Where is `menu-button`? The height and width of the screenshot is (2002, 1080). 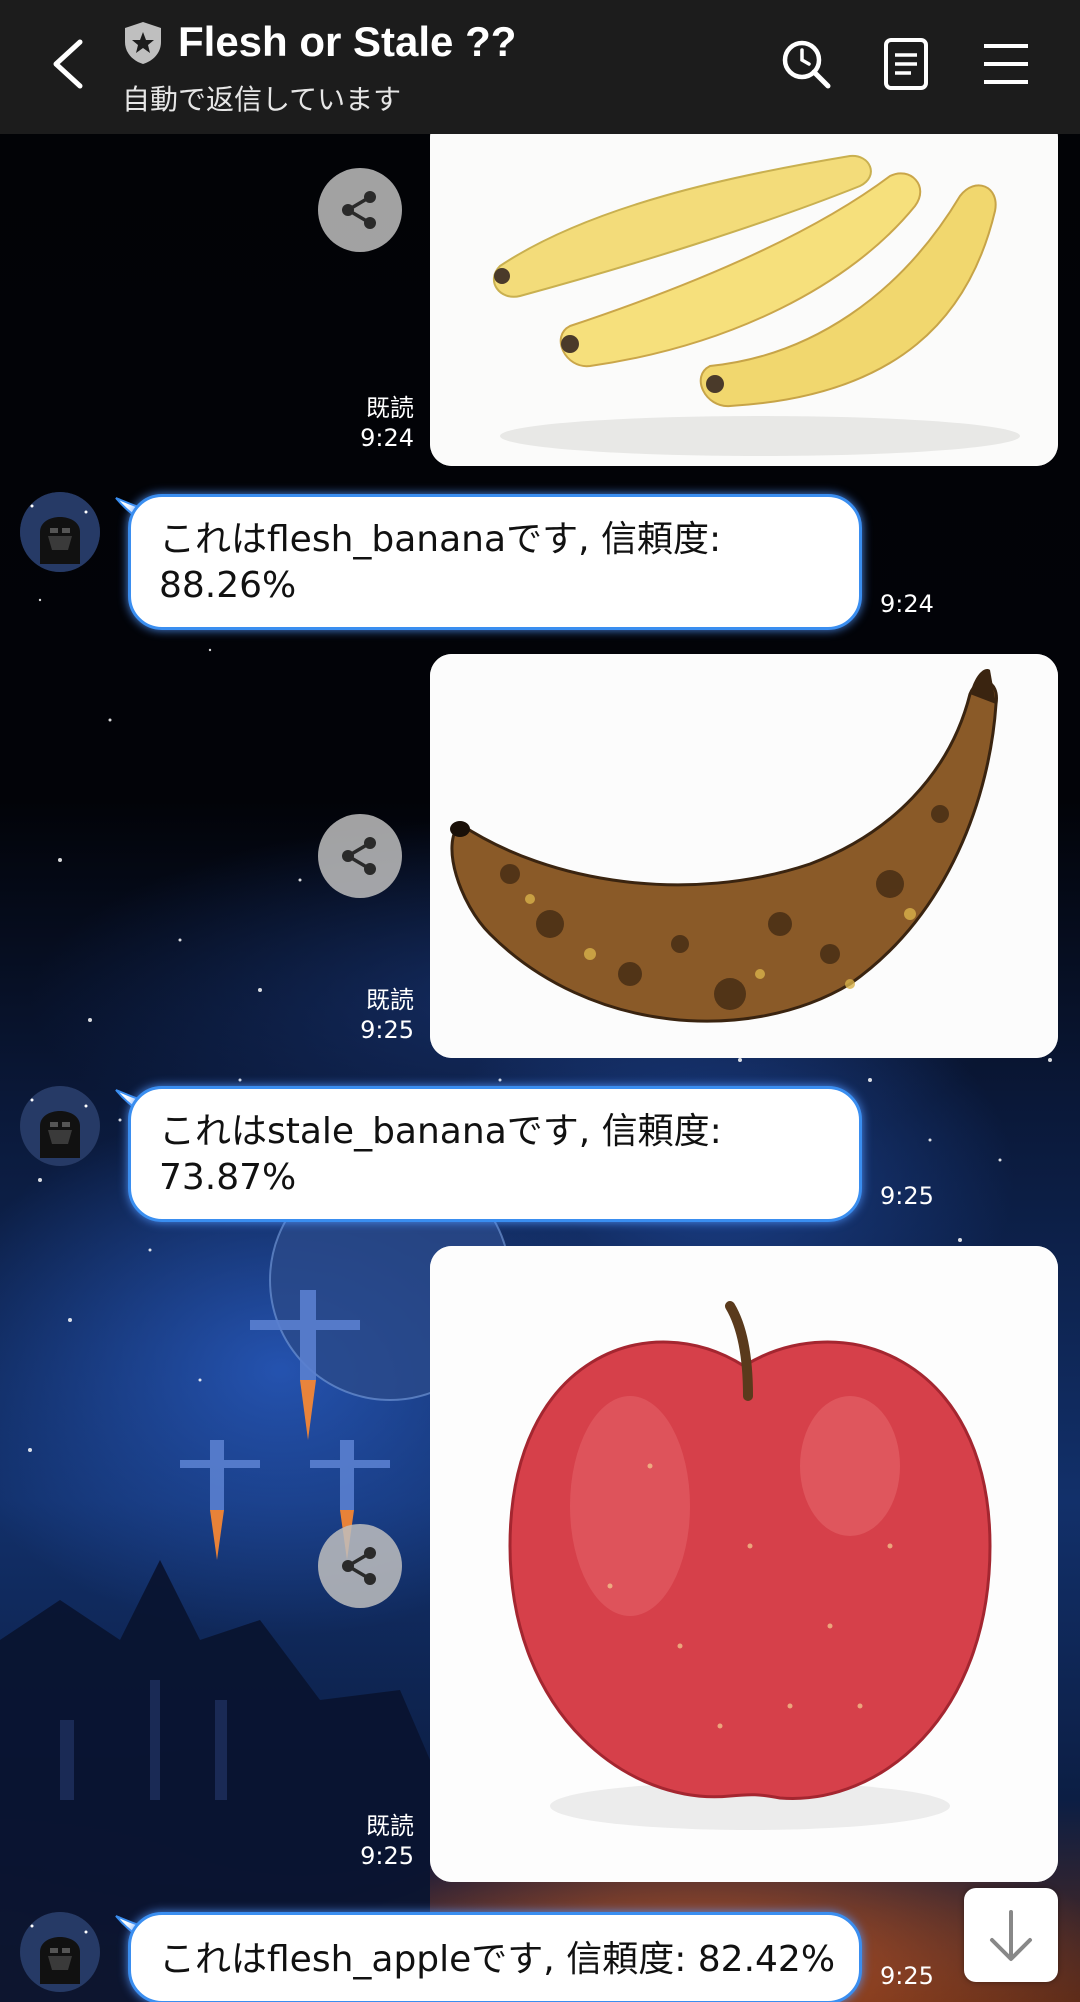 menu-button is located at coordinates (1006, 64).